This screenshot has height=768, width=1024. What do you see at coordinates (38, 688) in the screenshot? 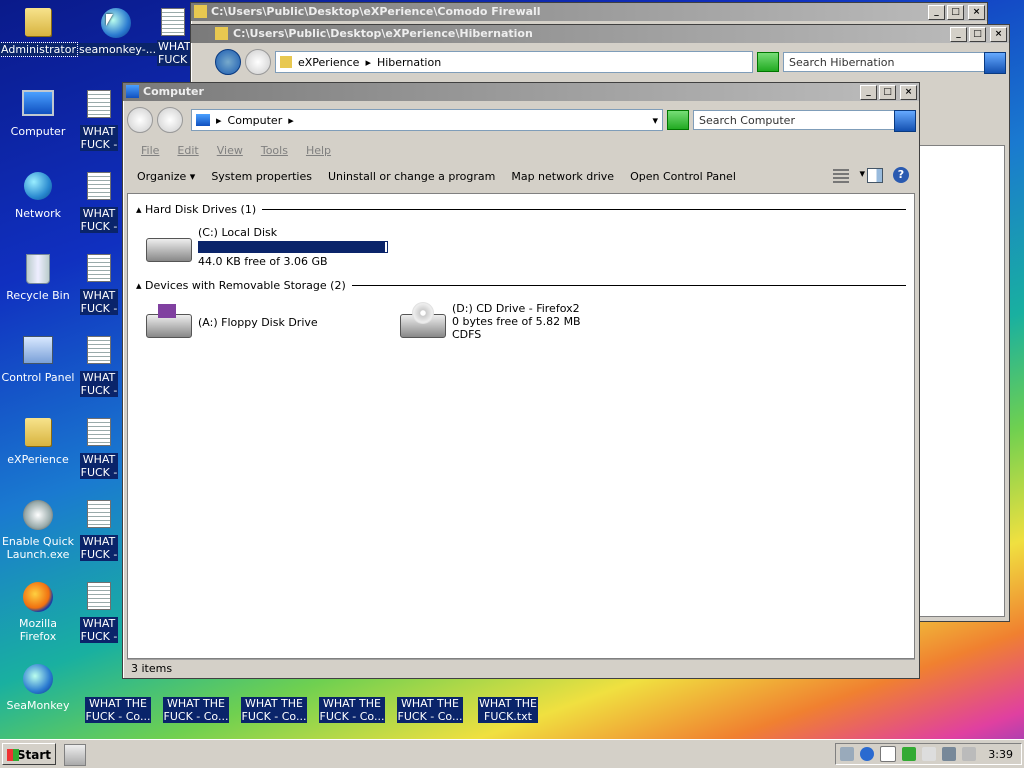
I see `desktop-icon-seamonkey: SeaMonkey` at bounding box center [38, 688].